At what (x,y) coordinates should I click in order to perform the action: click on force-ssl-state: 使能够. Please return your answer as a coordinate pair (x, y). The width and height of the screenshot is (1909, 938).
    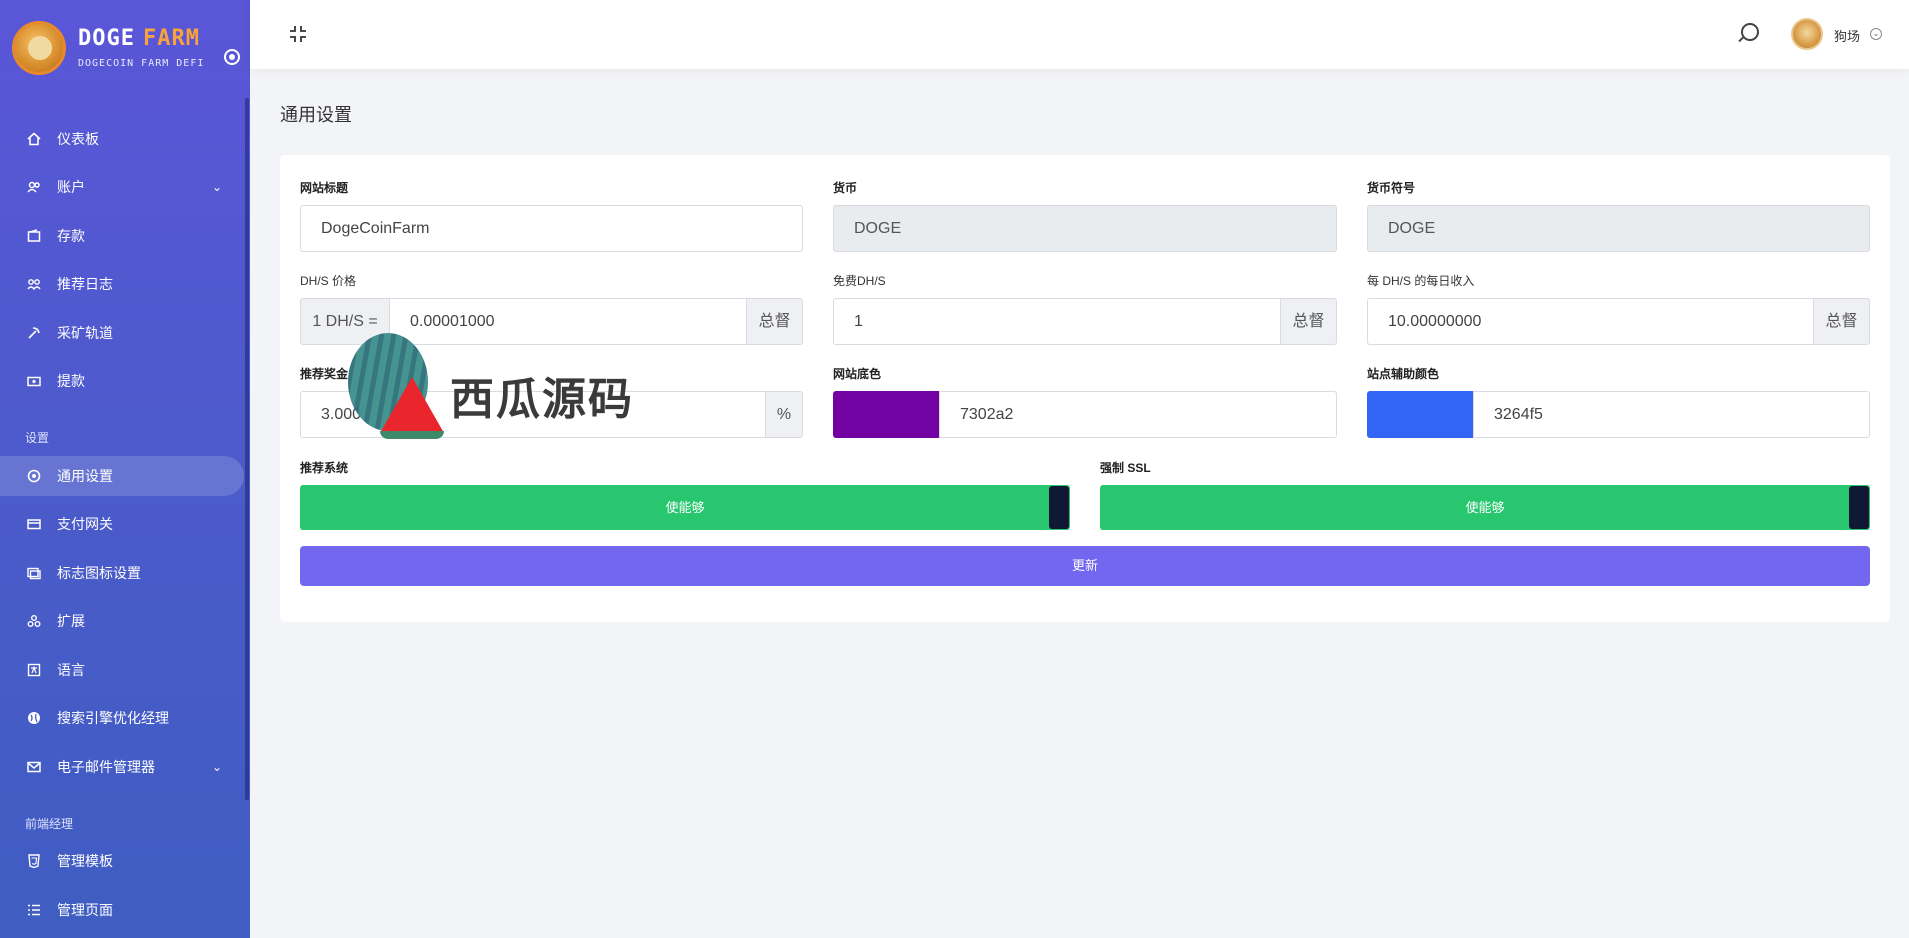
    Looking at the image, I should click on (1485, 507).